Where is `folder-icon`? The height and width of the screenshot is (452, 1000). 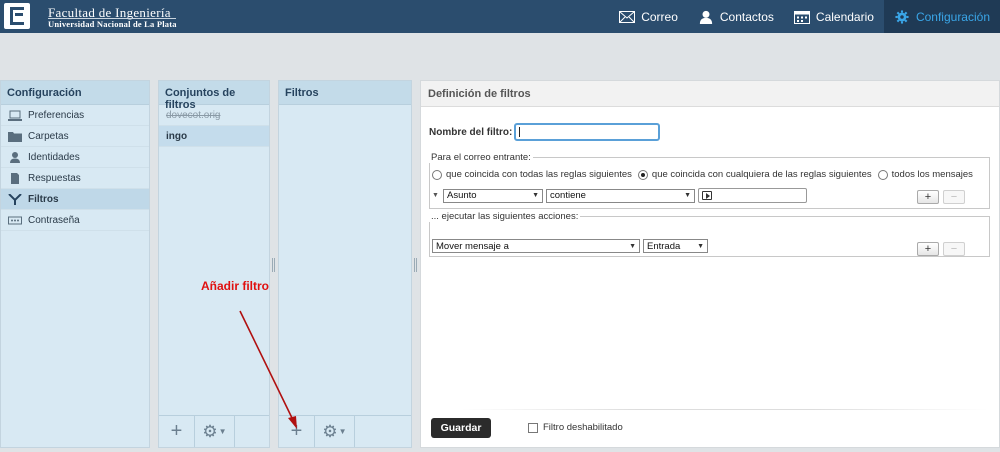
folder-icon is located at coordinates (15, 136).